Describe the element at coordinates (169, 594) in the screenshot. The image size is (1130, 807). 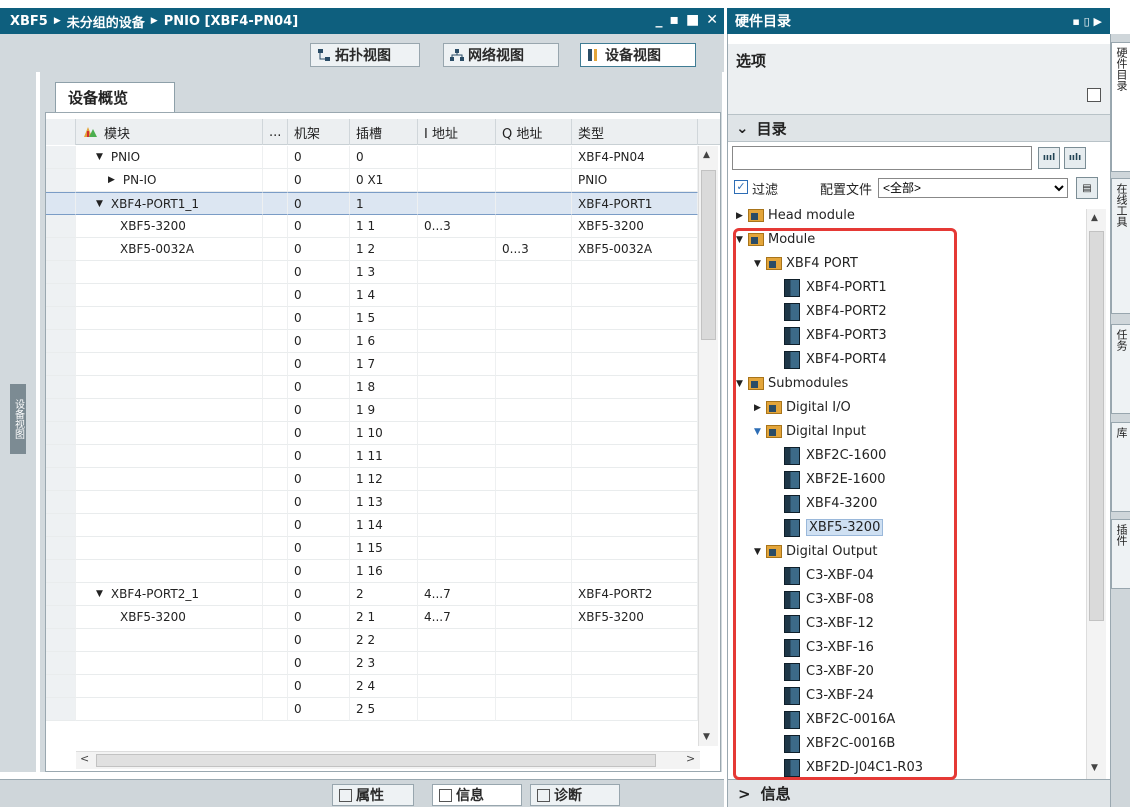
I see `cell-module: ▼ XBF4-PORT2_1` at that location.